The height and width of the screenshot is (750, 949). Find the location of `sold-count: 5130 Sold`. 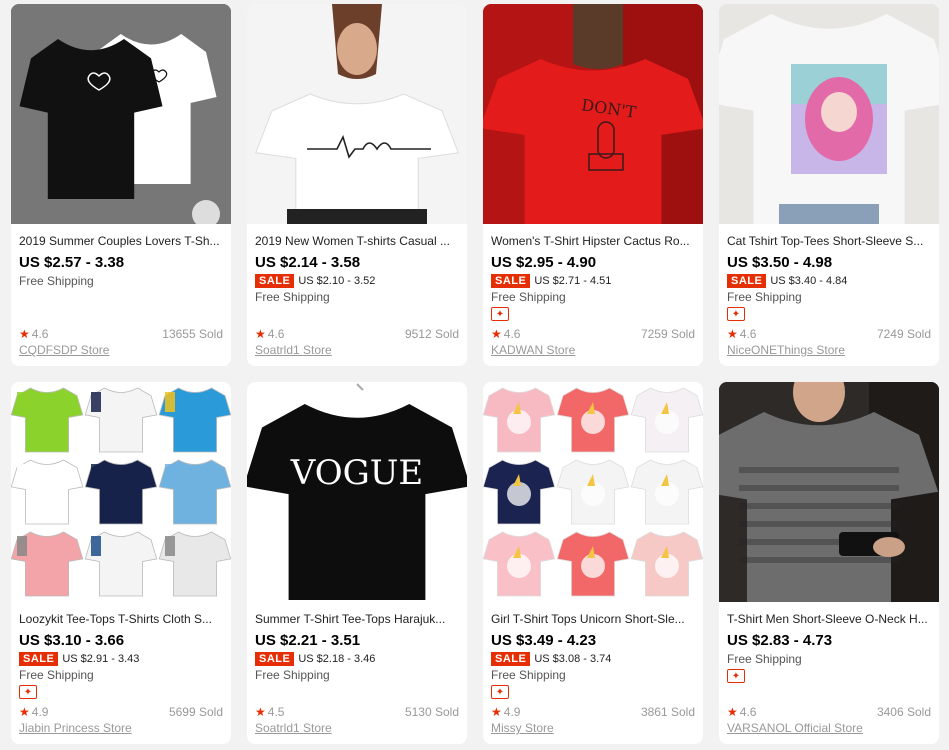

sold-count: 5130 Sold is located at coordinates (431, 712).